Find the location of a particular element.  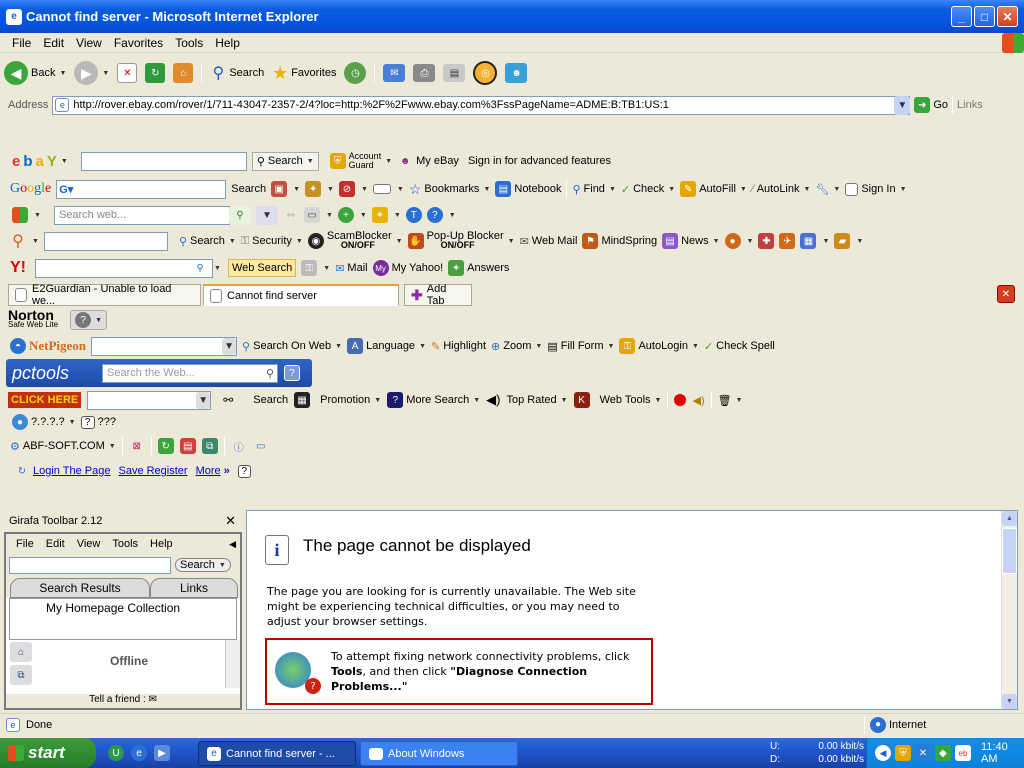

web-tools-button: Web Tools ▼ is located at coordinates (631, 400).